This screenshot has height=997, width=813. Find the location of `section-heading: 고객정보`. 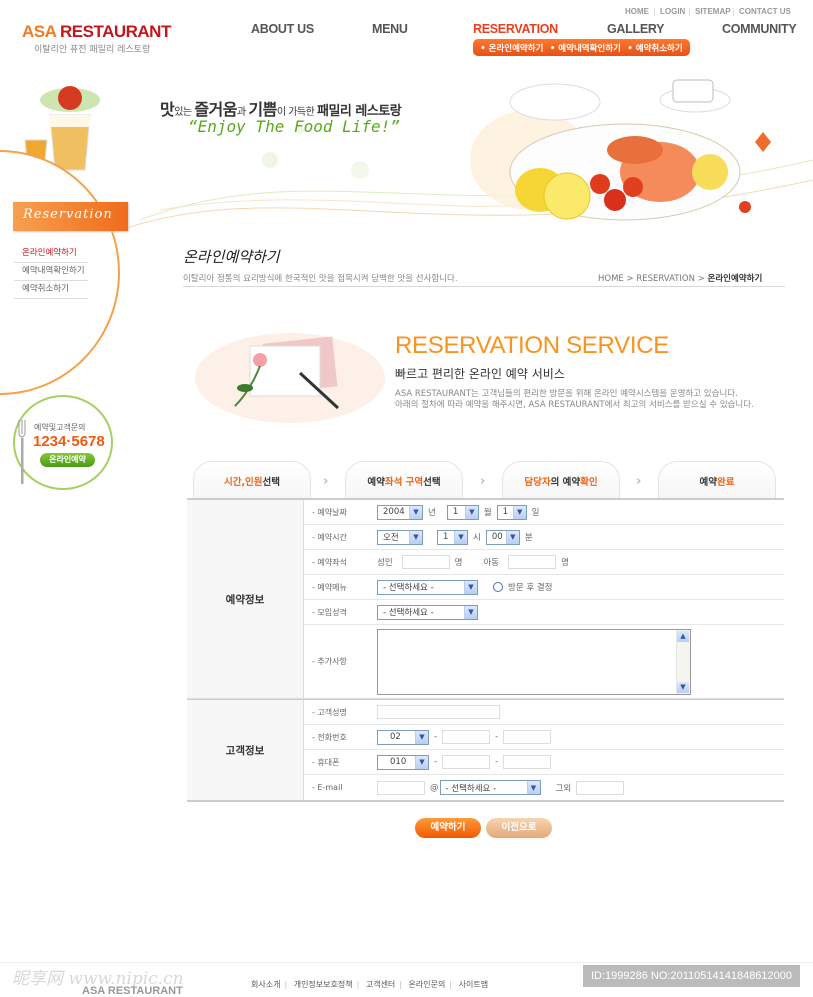

section-heading: 고객정보 is located at coordinates (245, 750).